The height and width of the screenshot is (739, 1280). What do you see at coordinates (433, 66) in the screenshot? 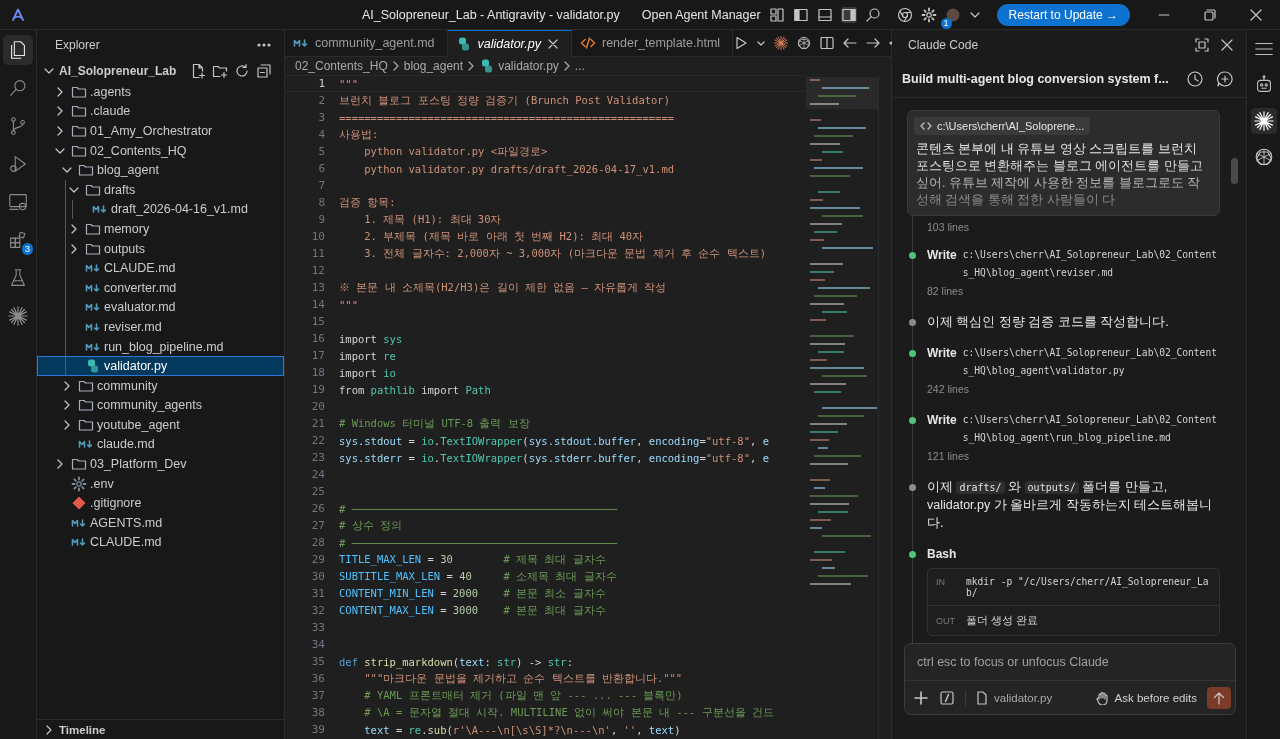
I see `breadcrumb-item: blog_agent` at bounding box center [433, 66].